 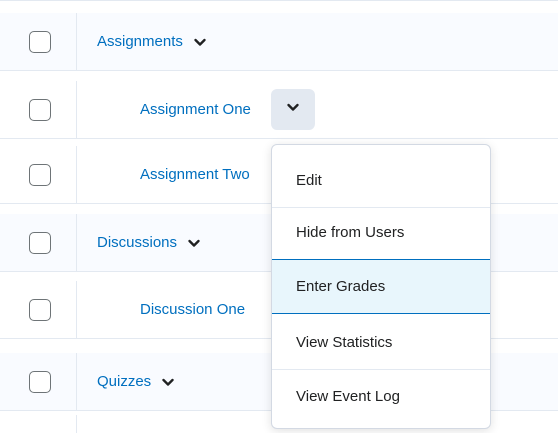 What do you see at coordinates (381, 180) in the screenshot?
I see `menu-item-edit: Edit` at bounding box center [381, 180].